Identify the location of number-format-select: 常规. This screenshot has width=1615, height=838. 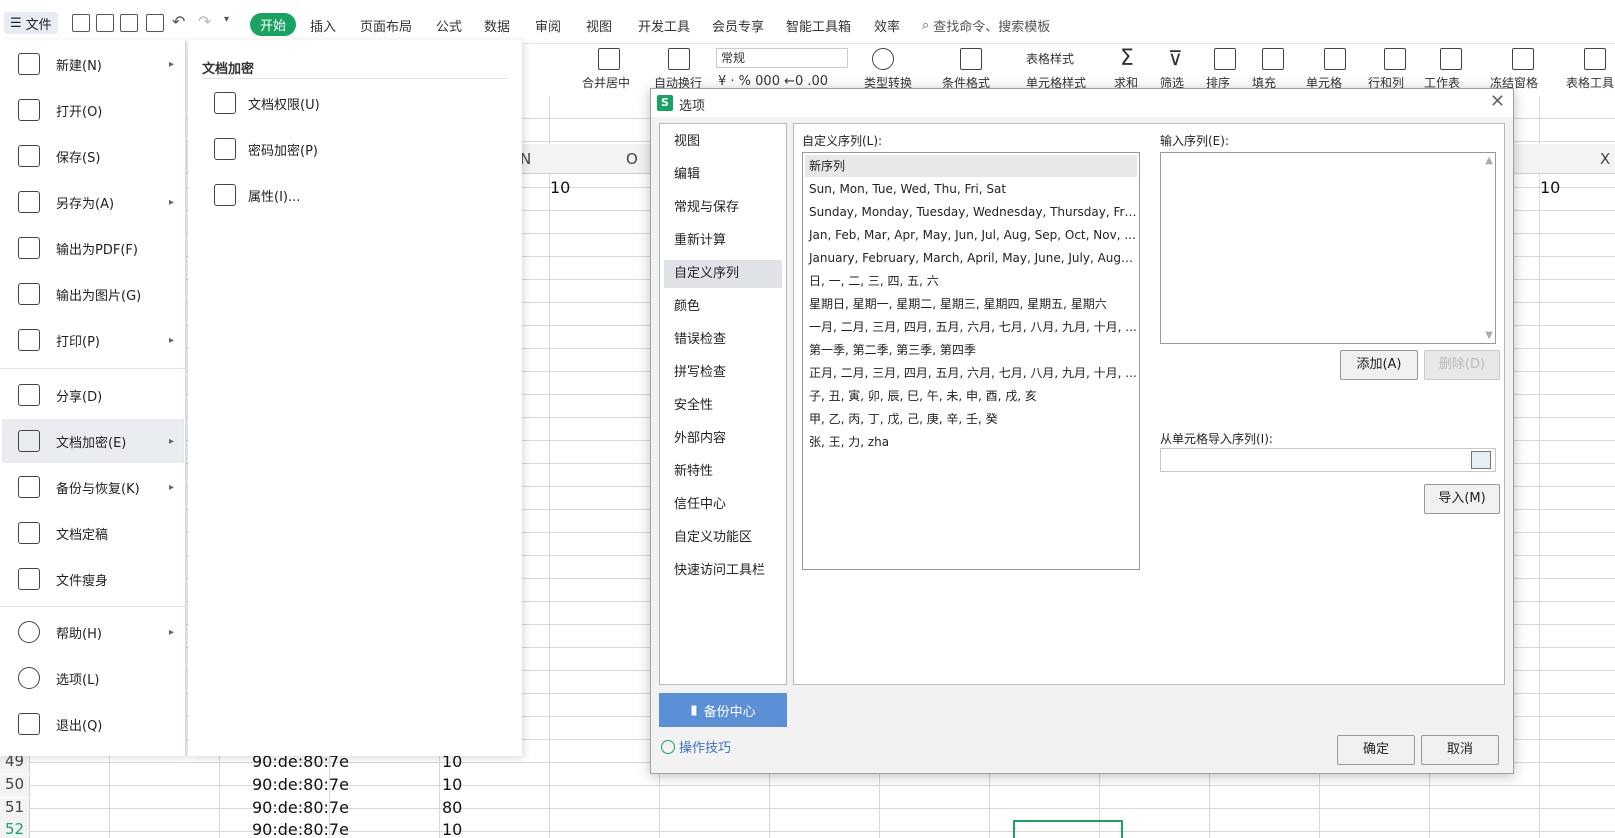
(782, 58).